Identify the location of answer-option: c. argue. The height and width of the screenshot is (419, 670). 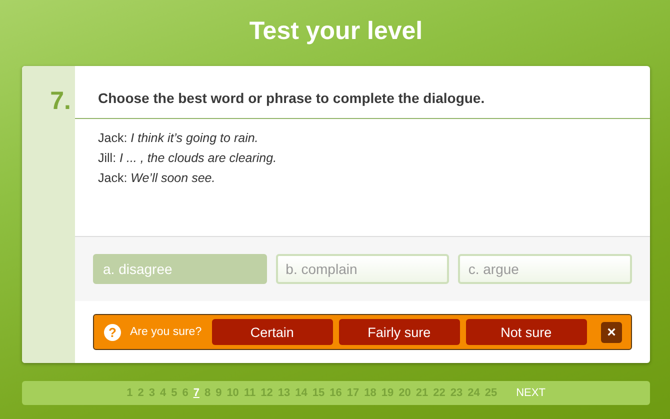
(545, 269).